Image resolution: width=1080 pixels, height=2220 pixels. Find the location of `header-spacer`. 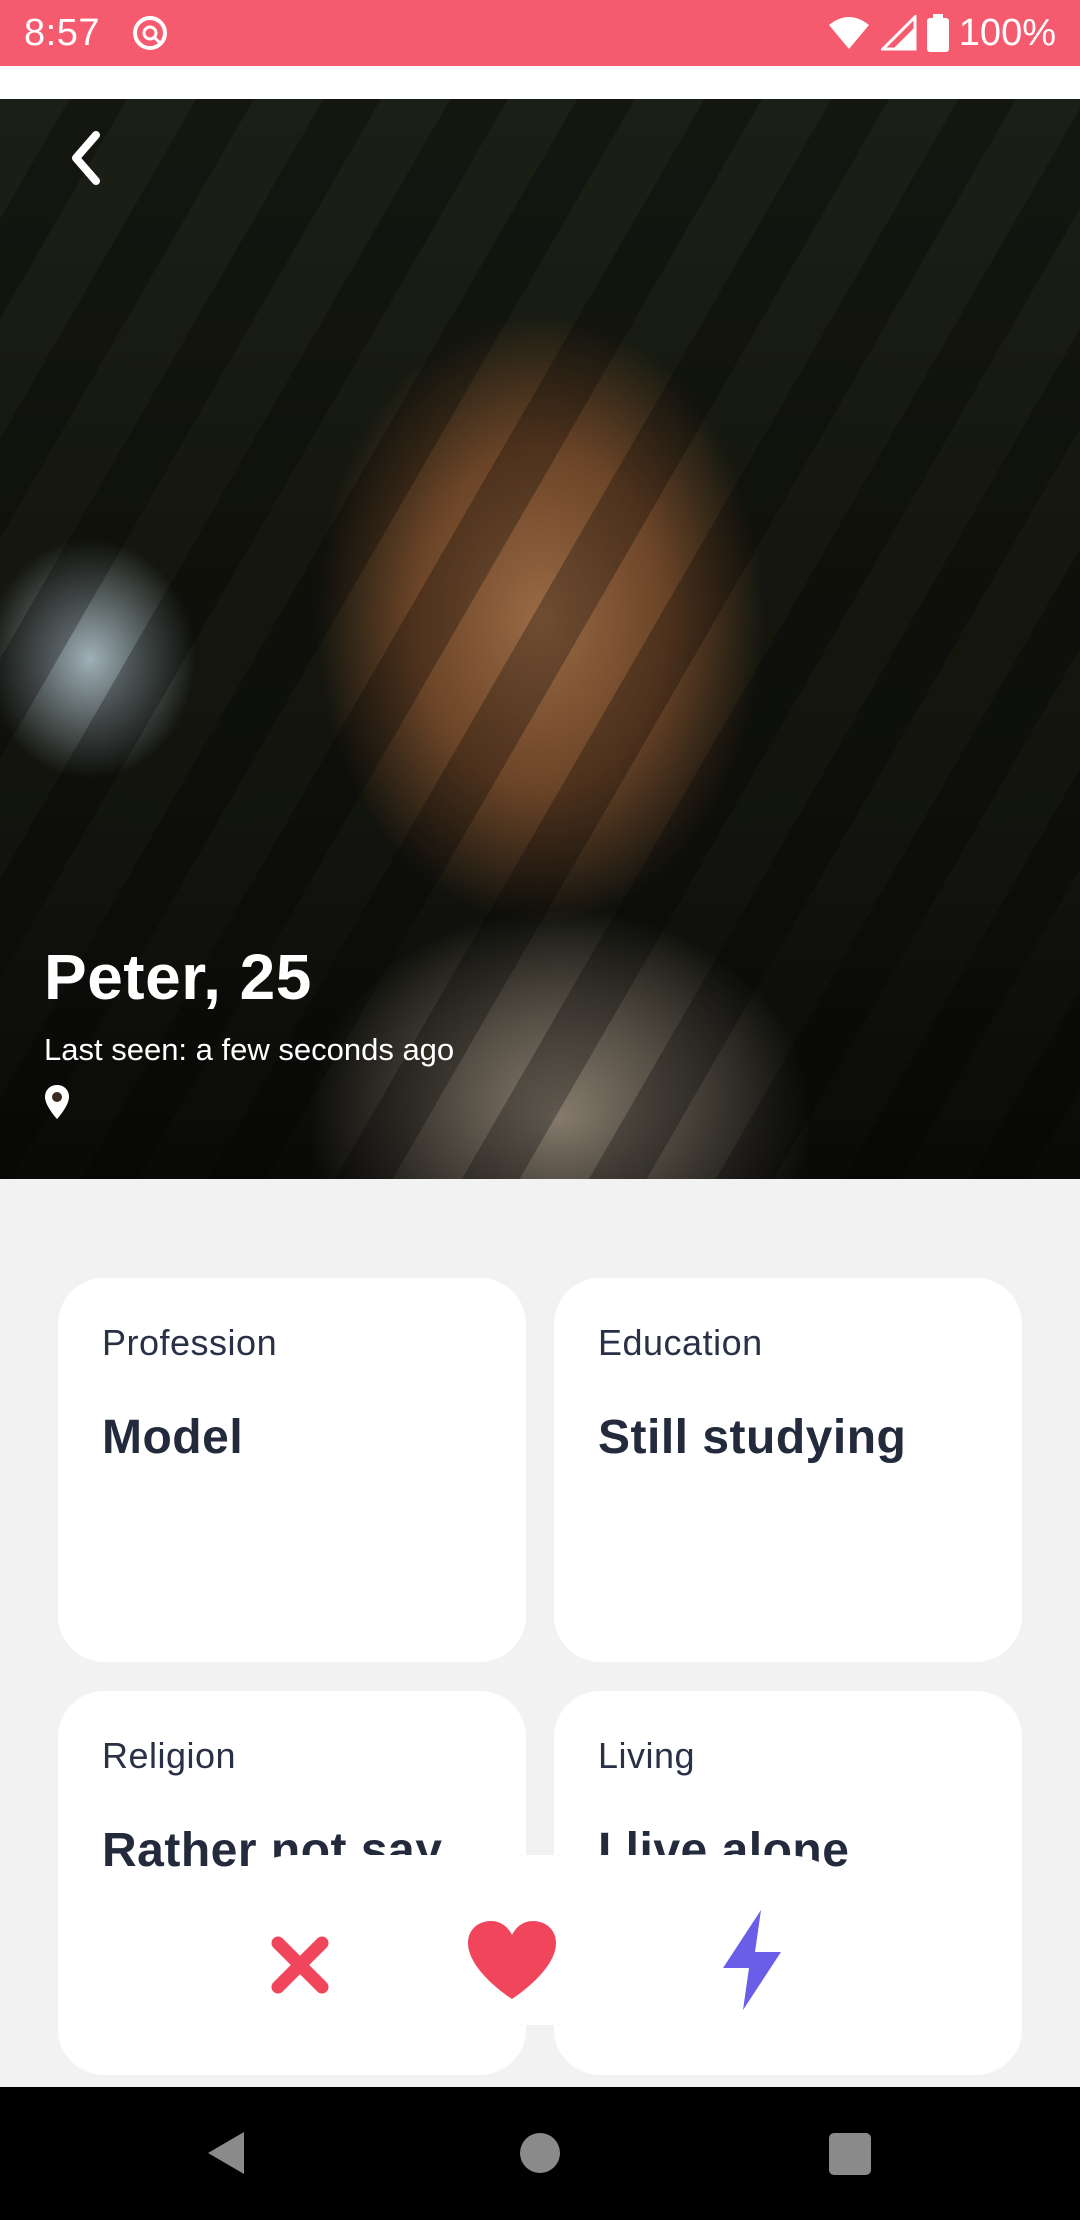

header-spacer is located at coordinates (540, 82).